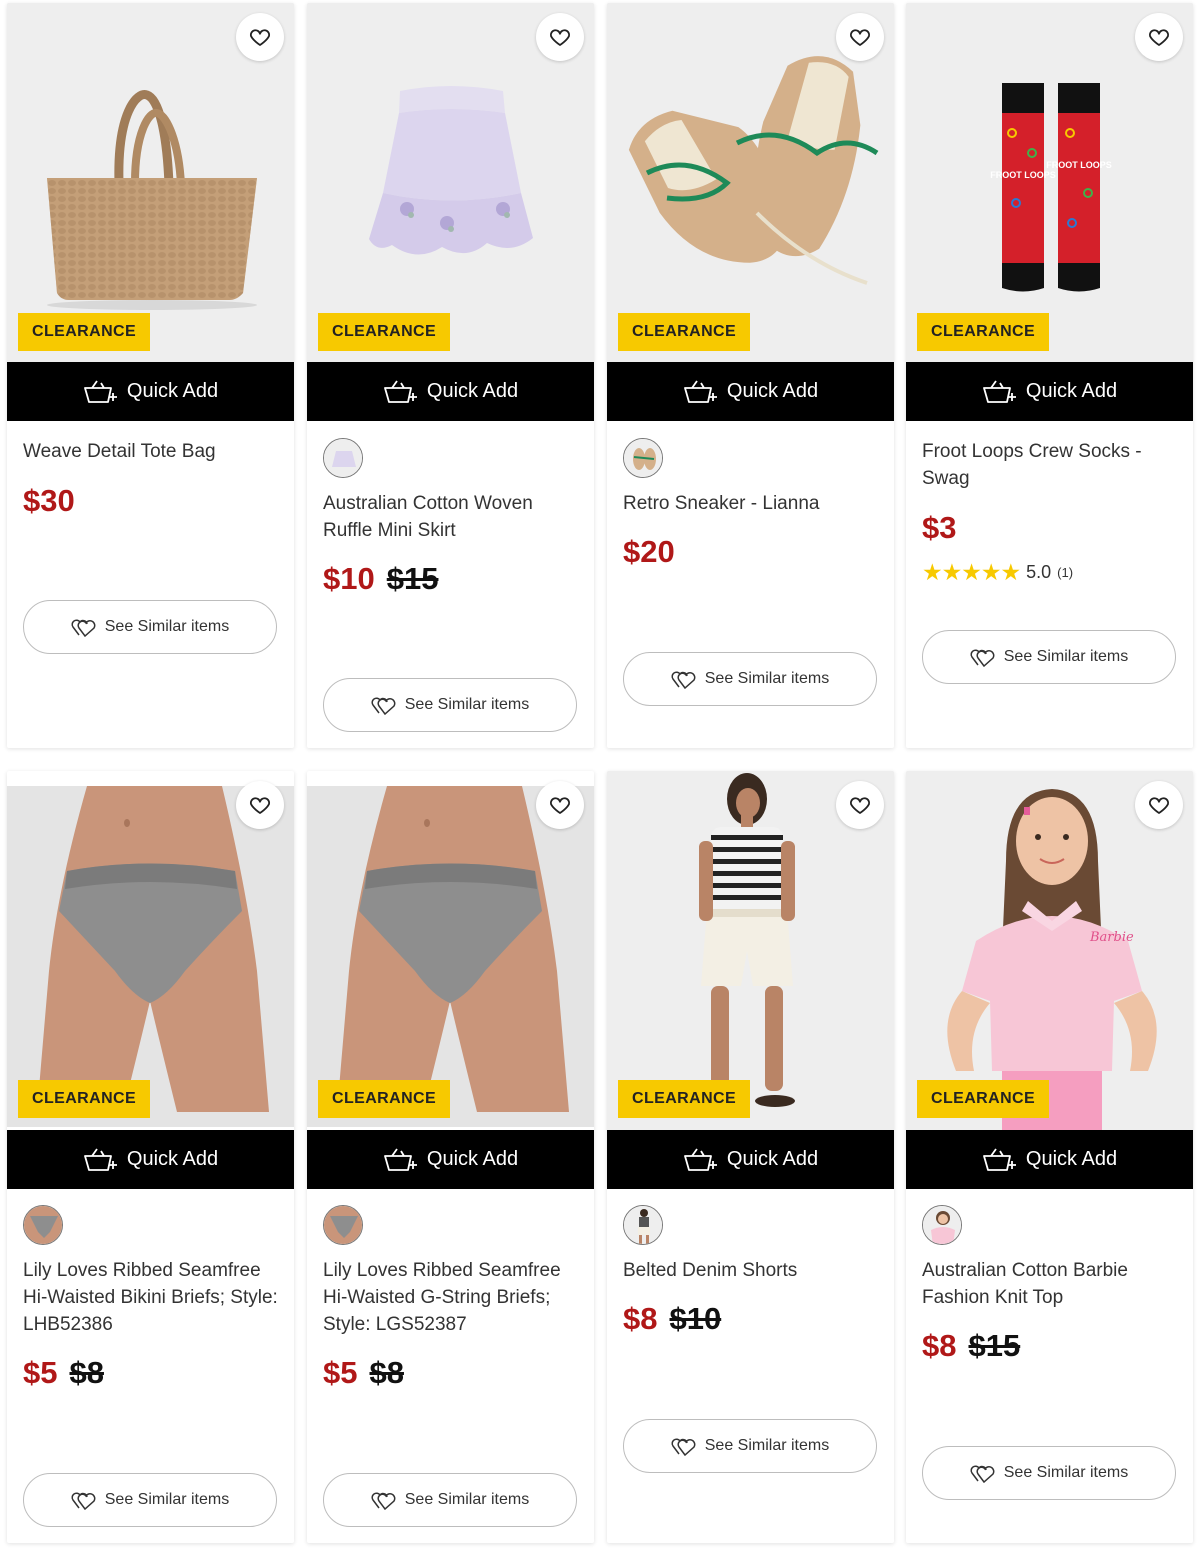 Image resolution: width=1200 pixels, height=1553 pixels. Describe the element at coordinates (1049, 182) in the screenshot. I see `product-image: FROOT LOOPS FROOT LOOPS CLEARANCE` at that location.